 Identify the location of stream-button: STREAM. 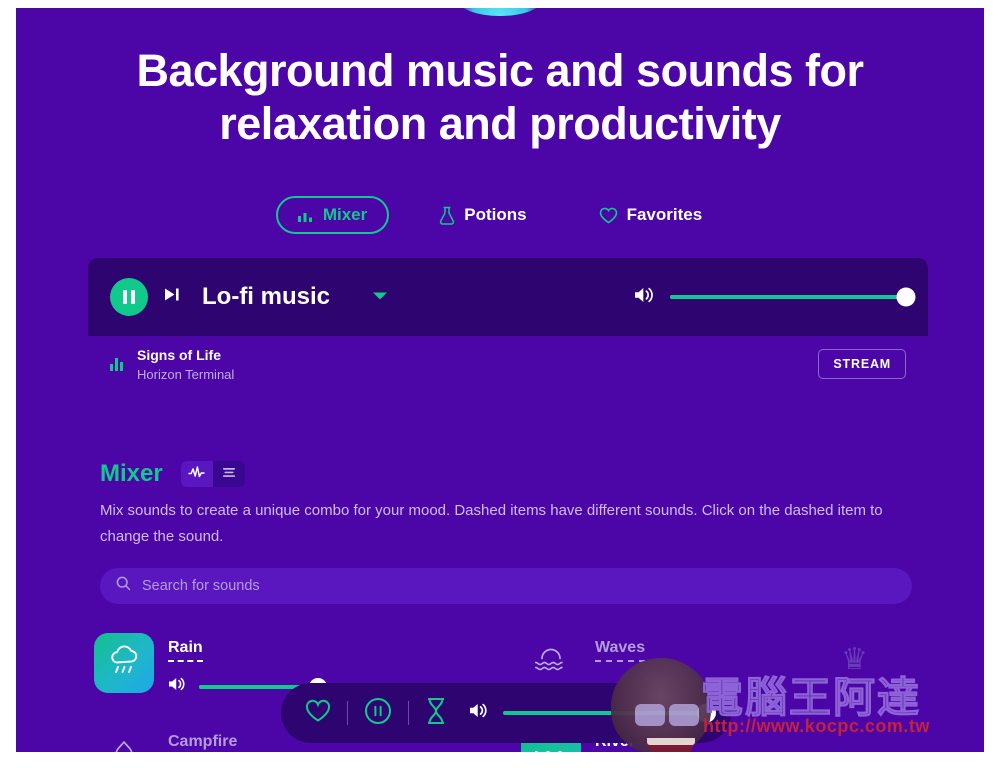
(862, 364).